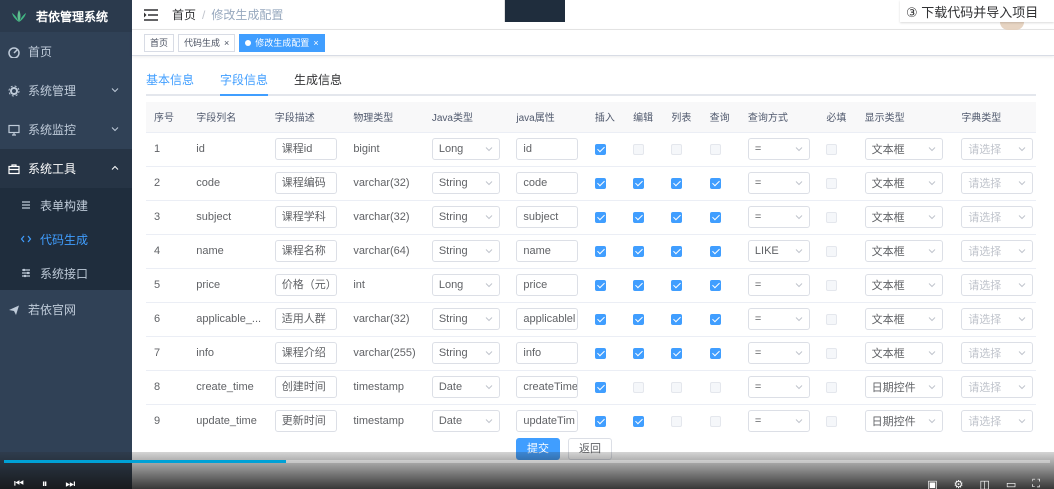 Image resolution: width=1054 pixels, height=489 pixels. What do you see at coordinates (19, 483) in the screenshot?
I see `previous-icon: ⏮` at bounding box center [19, 483].